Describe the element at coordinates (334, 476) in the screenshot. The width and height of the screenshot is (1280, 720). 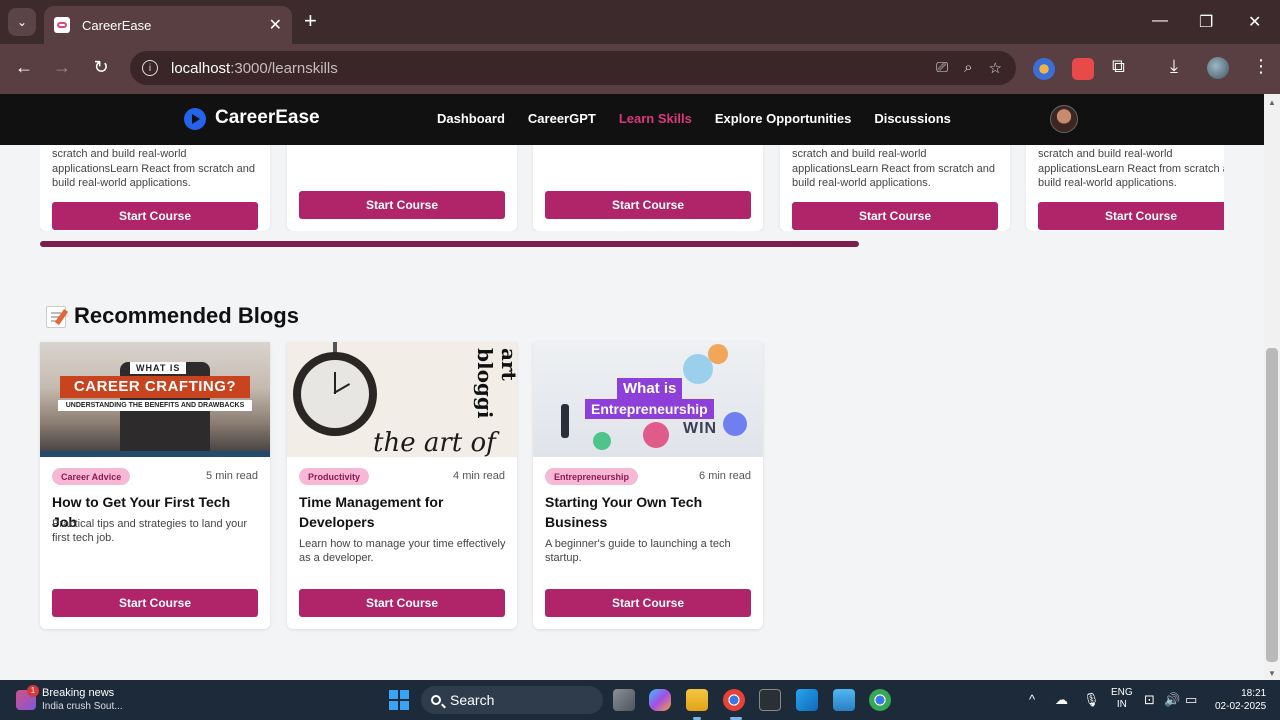
I see `category-badge: Productivity` at that location.